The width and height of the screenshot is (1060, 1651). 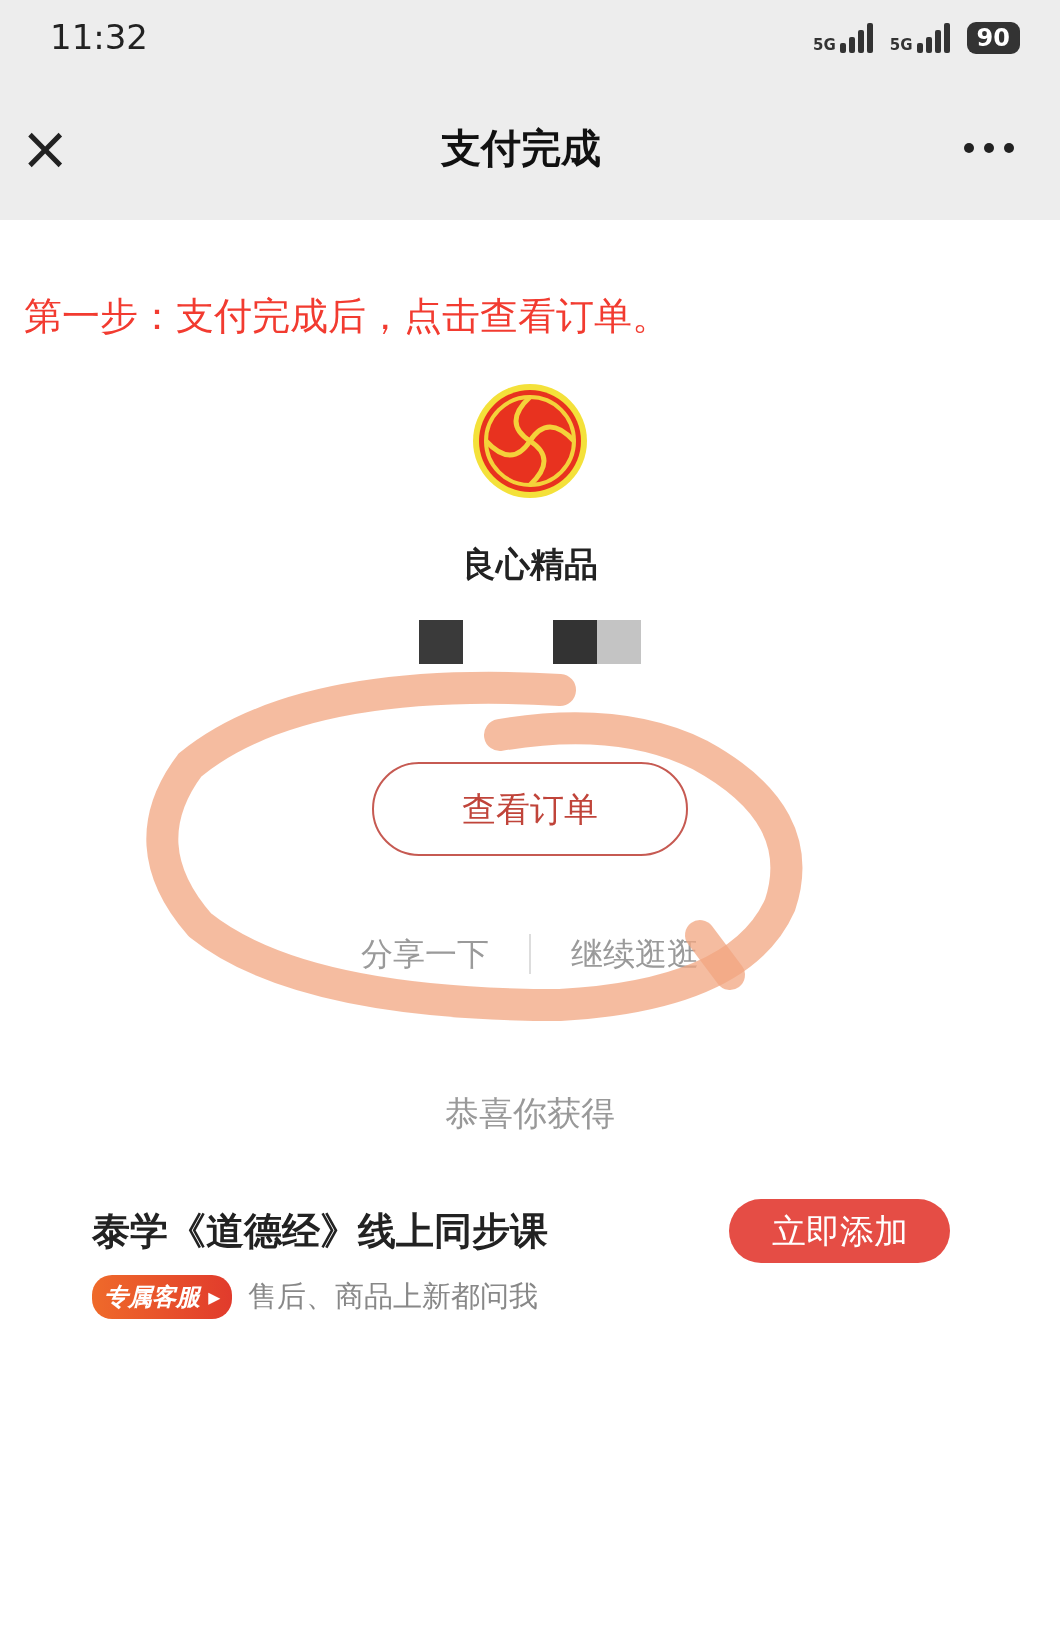 I want to click on action-link: 分享一下, so click(x=425, y=954).